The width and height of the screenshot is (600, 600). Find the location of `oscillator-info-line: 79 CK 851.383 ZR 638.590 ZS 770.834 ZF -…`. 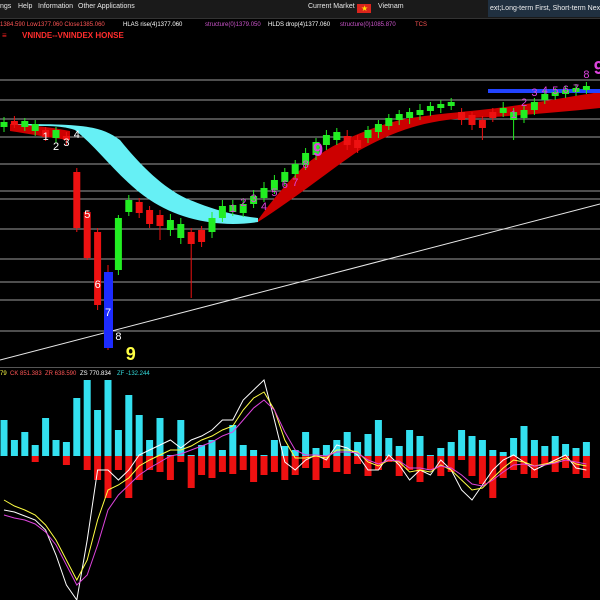

oscillator-info-line: 79 CK 851.383 ZR 638.590 ZS 770.834 ZF -… is located at coordinates (300, 374).